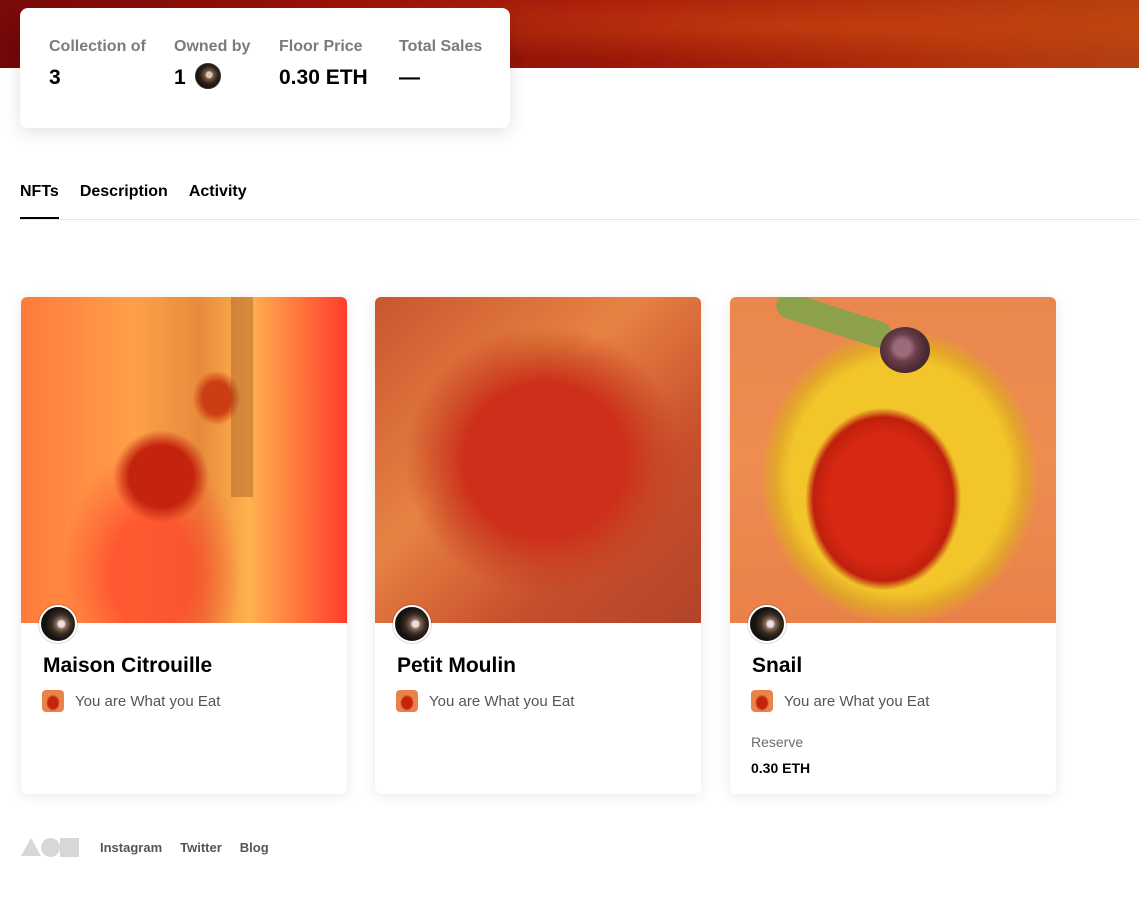  Describe the element at coordinates (50, 847) in the screenshot. I see `foundation-logo-icon` at that location.